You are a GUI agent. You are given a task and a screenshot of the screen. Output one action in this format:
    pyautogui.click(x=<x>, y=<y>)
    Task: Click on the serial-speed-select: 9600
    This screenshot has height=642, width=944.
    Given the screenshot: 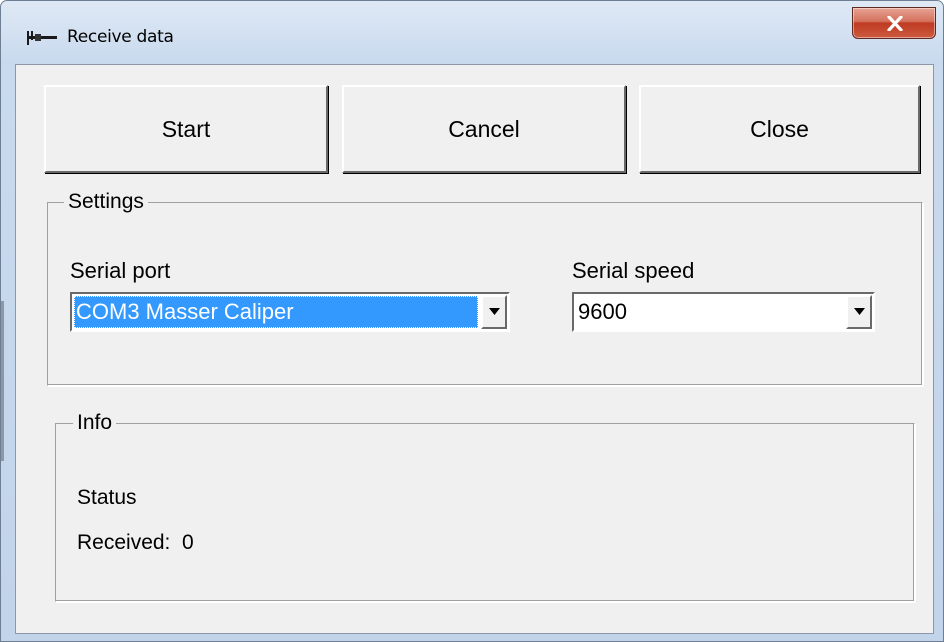 What is the action you would take?
    pyautogui.click(x=723, y=312)
    